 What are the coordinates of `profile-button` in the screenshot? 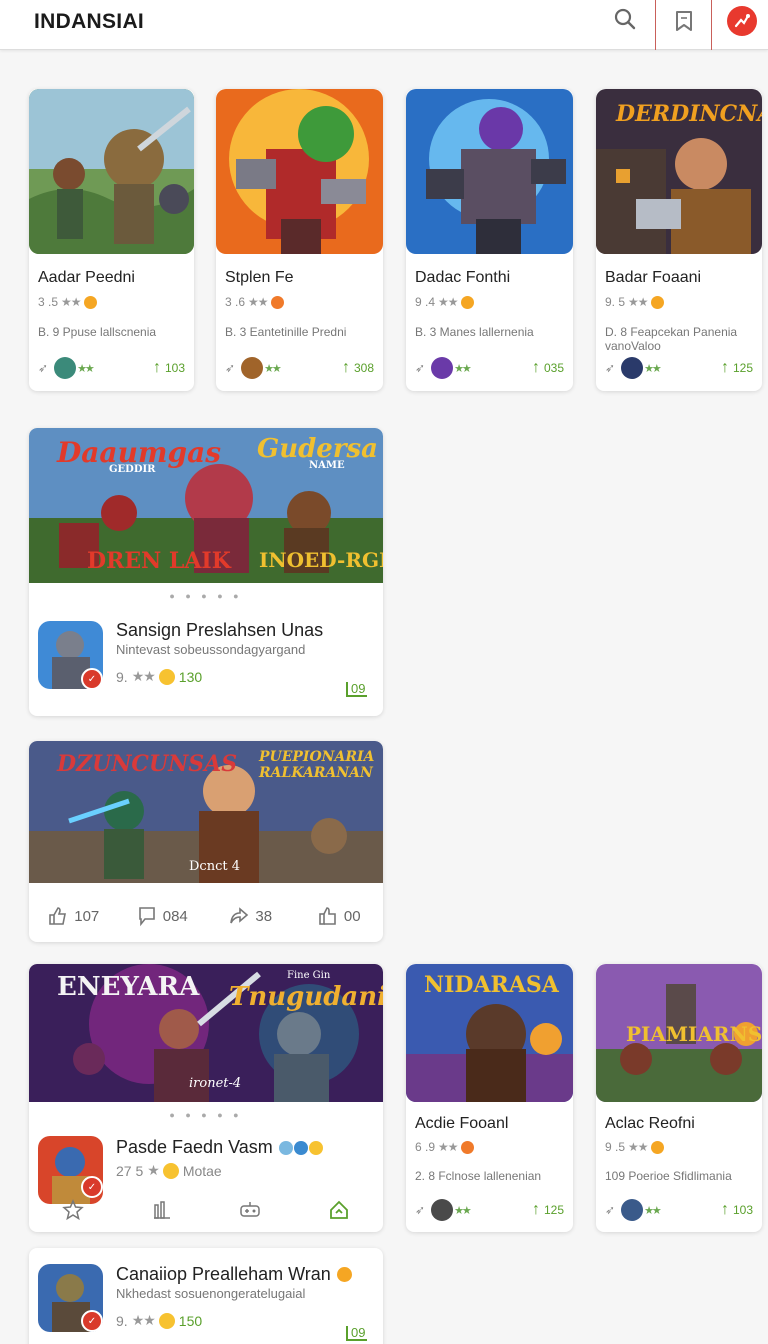 It's located at (742, 25).